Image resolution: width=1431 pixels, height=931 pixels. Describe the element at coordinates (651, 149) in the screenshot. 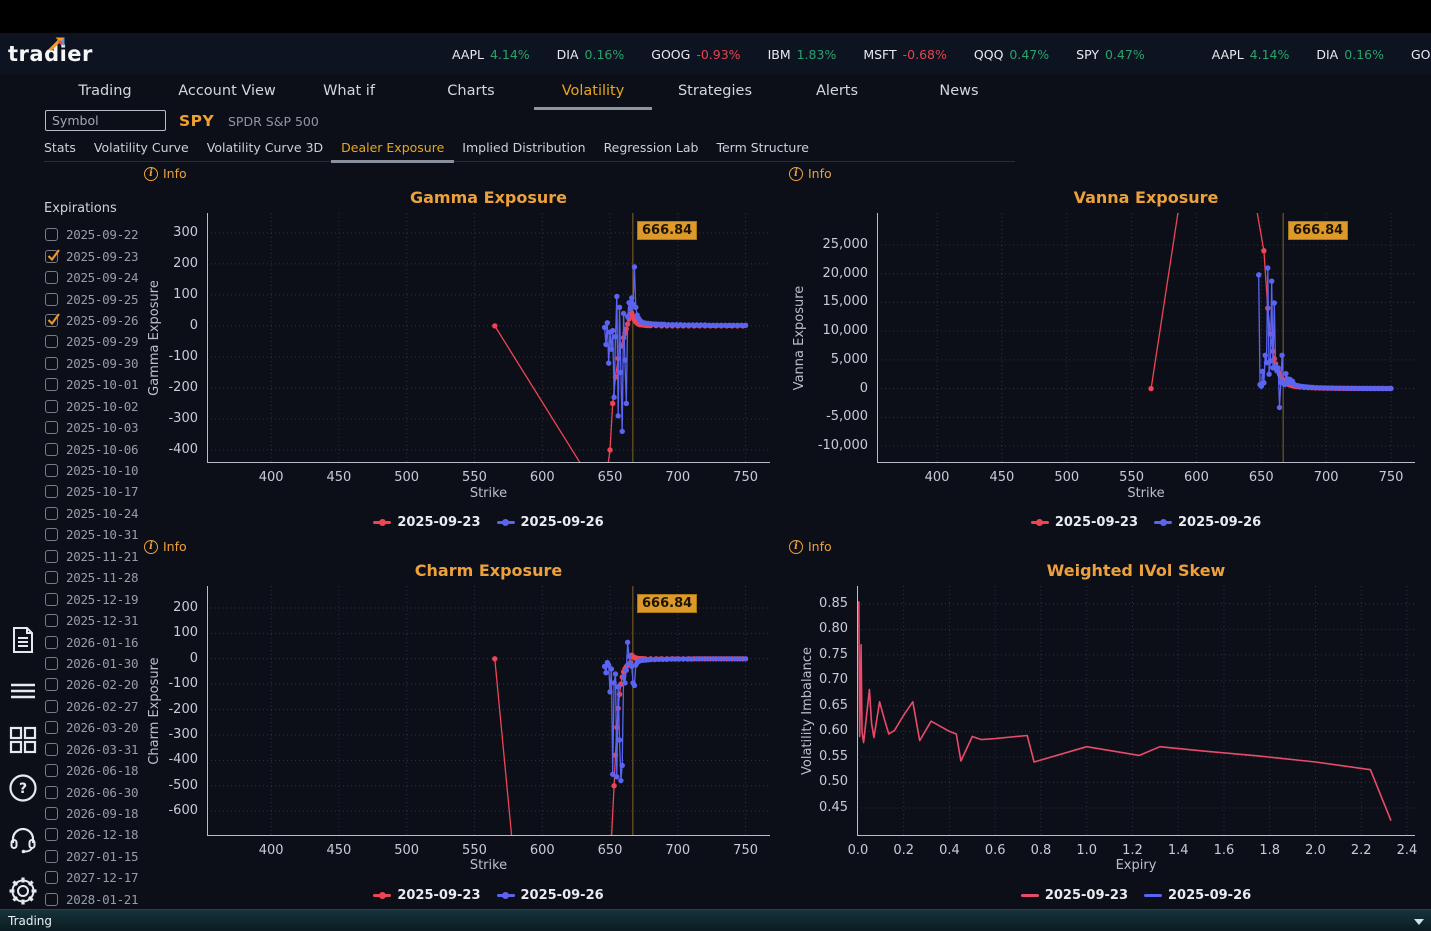

I see `tab-regression-lab: Regression Lab` at that location.